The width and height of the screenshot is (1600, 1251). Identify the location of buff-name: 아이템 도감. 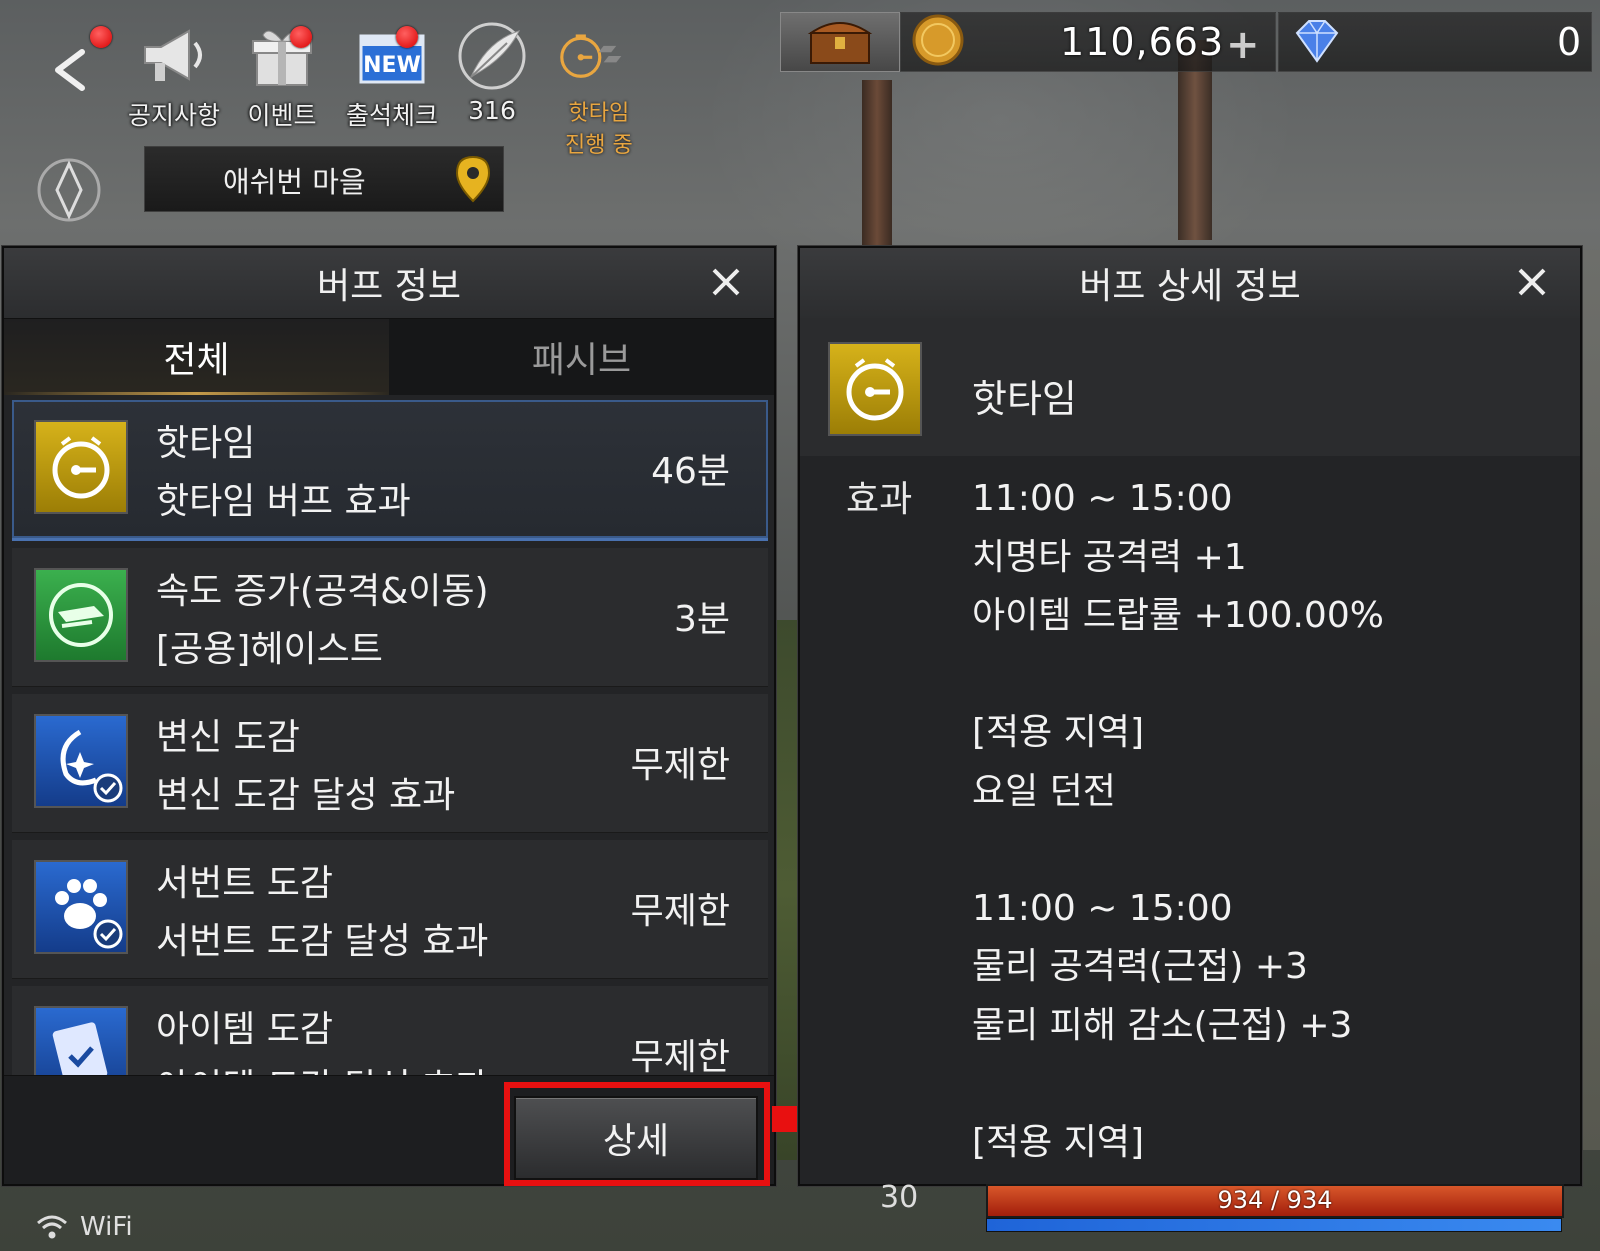
(245, 1029).